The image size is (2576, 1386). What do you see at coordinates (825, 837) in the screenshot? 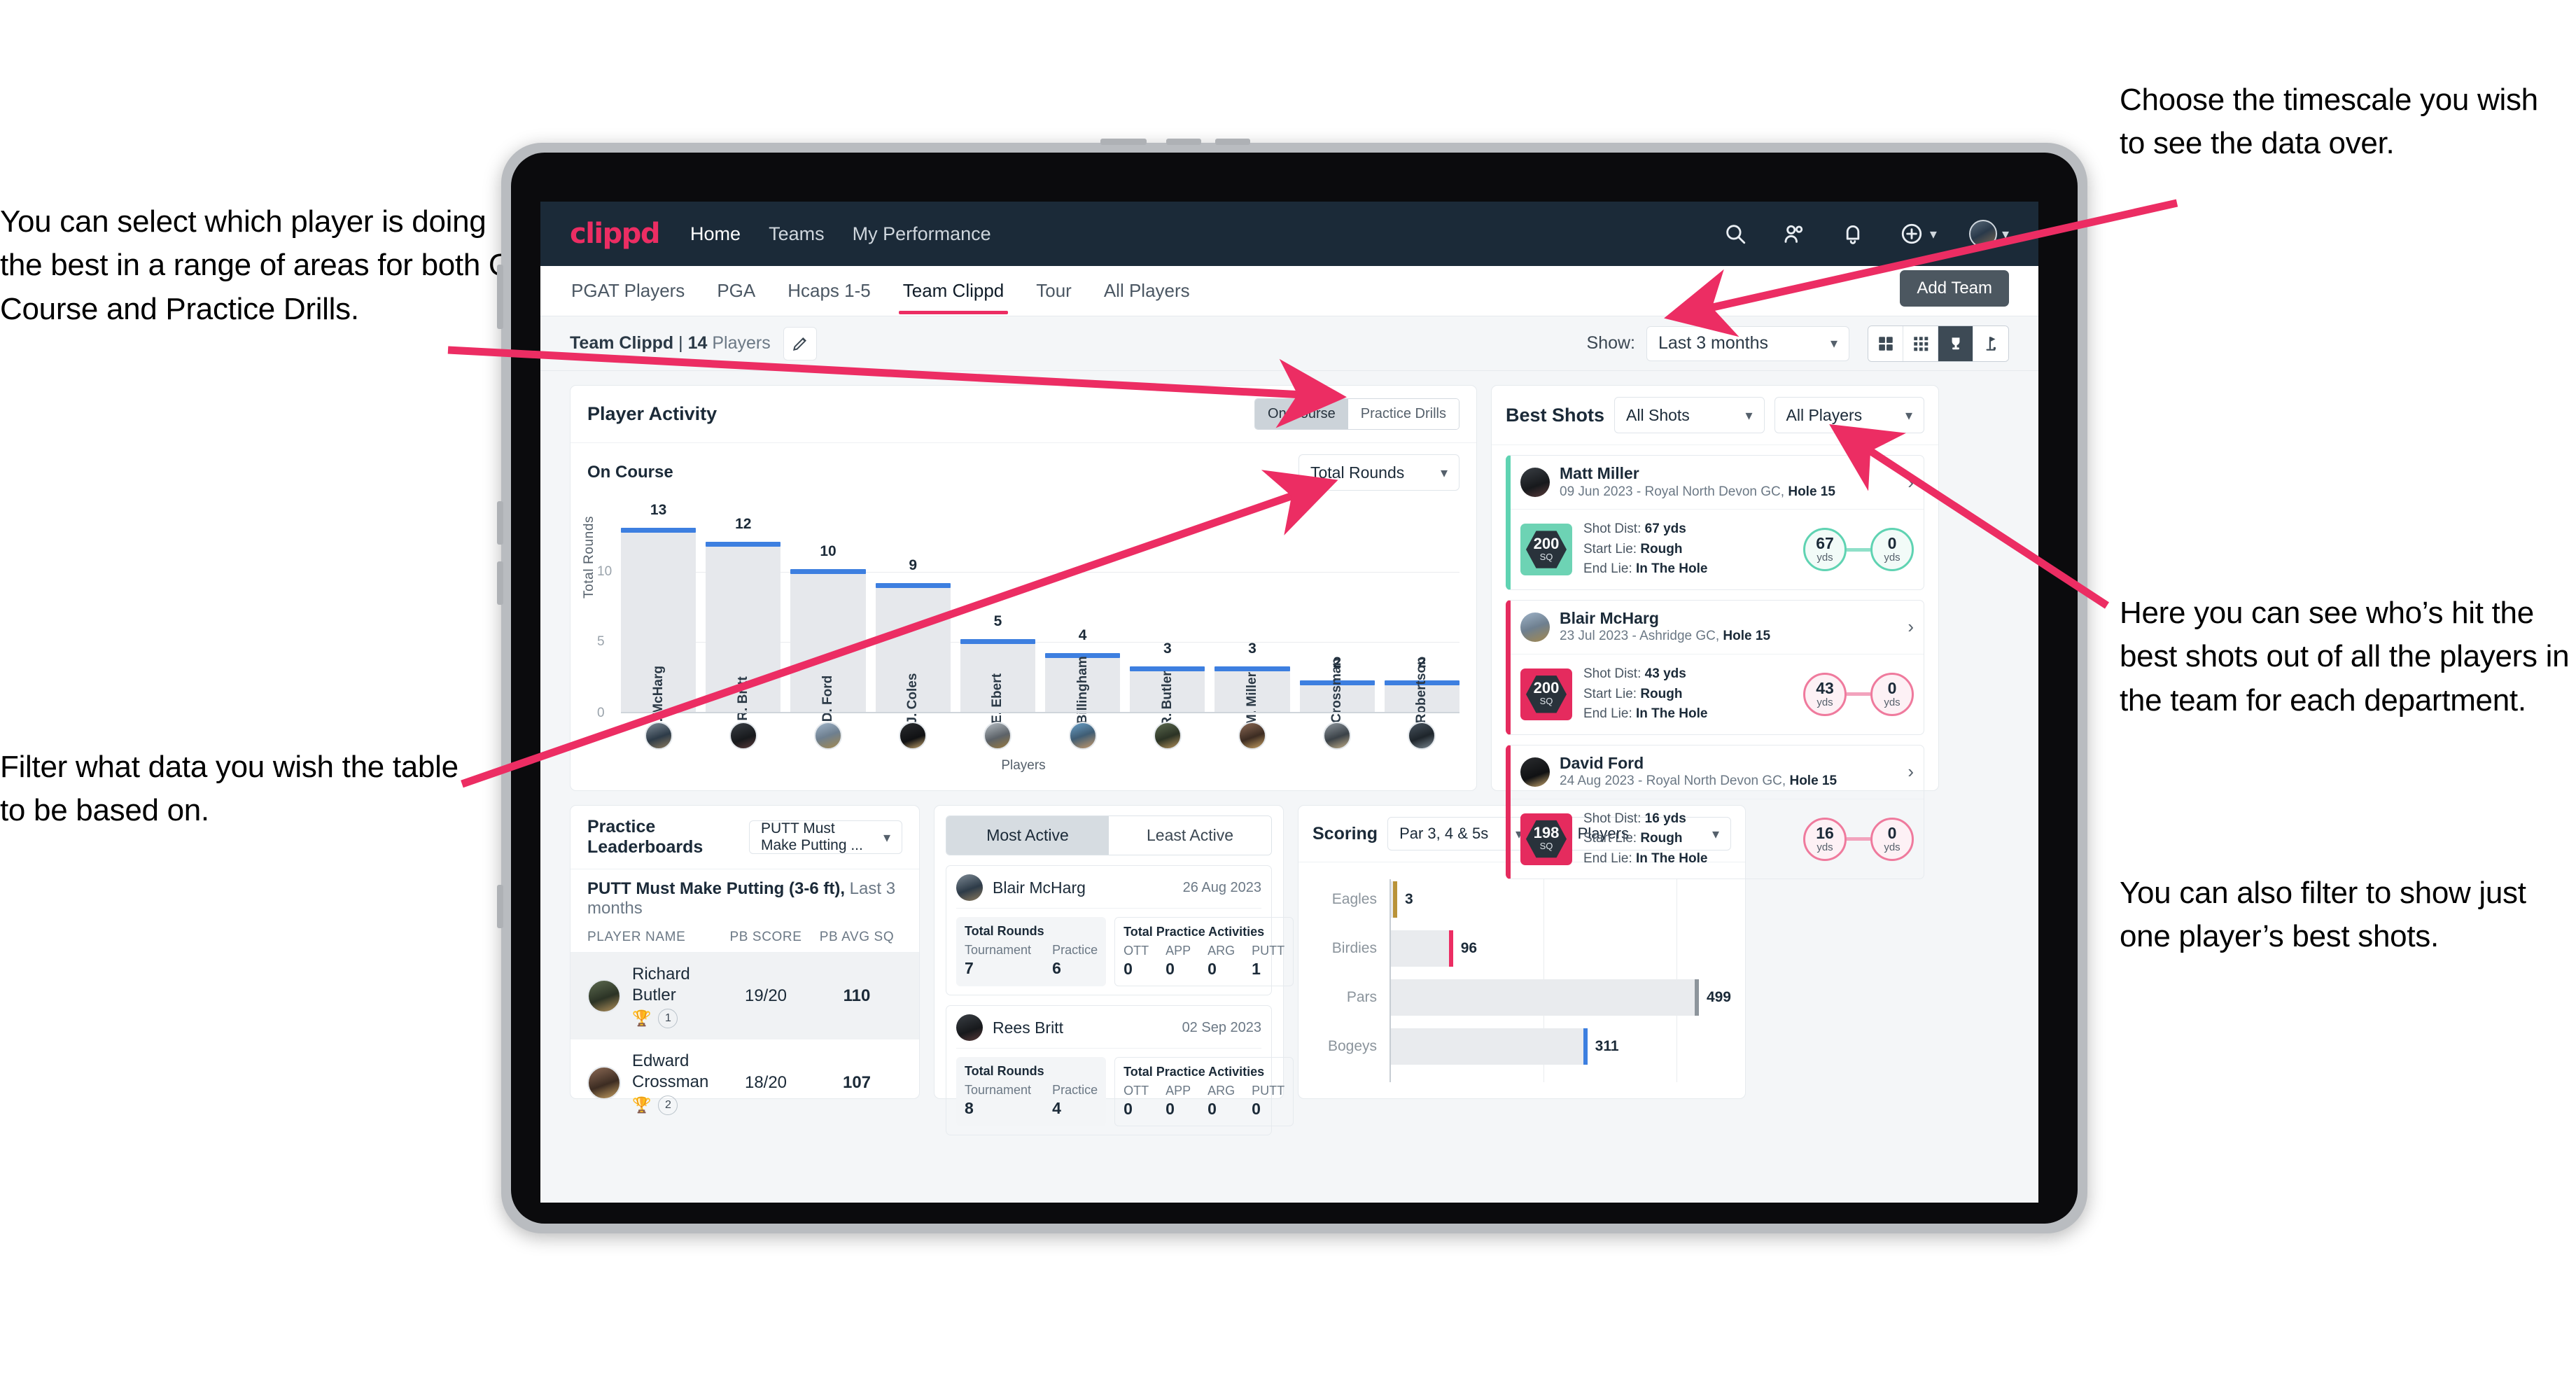
I see `drill-select: PUTT Must Make Putting ... ▾` at bounding box center [825, 837].